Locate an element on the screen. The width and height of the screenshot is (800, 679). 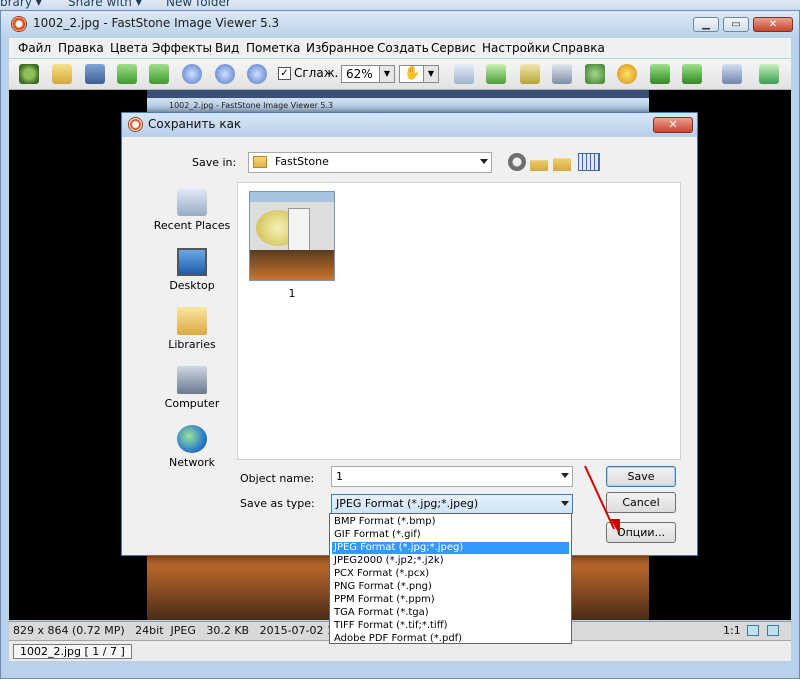
actual-size-icon is located at coordinates (257, 74).